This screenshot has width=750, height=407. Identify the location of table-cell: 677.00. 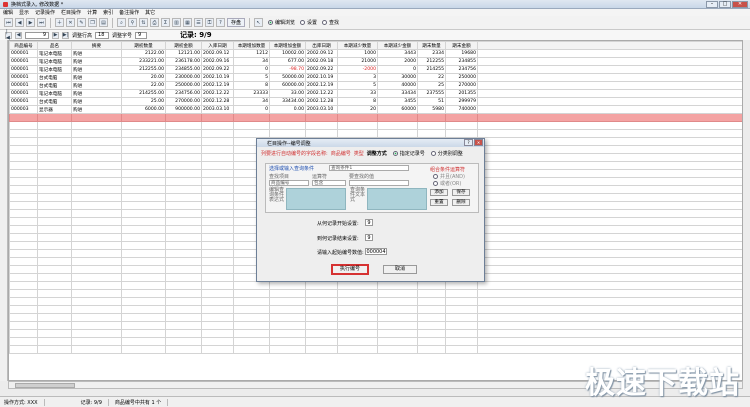
(287, 61).